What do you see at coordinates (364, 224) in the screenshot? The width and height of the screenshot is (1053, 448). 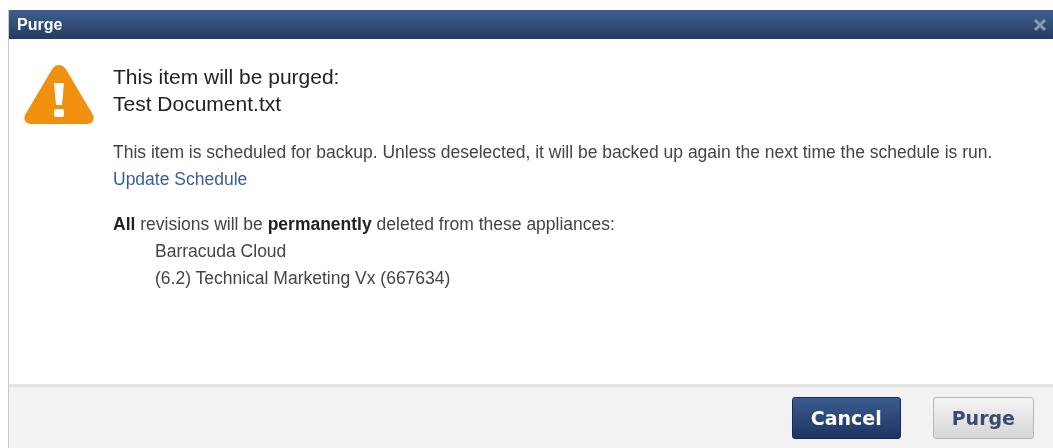 I see `deletion-note: All revisions will be permanently deleted from these appliances:` at bounding box center [364, 224].